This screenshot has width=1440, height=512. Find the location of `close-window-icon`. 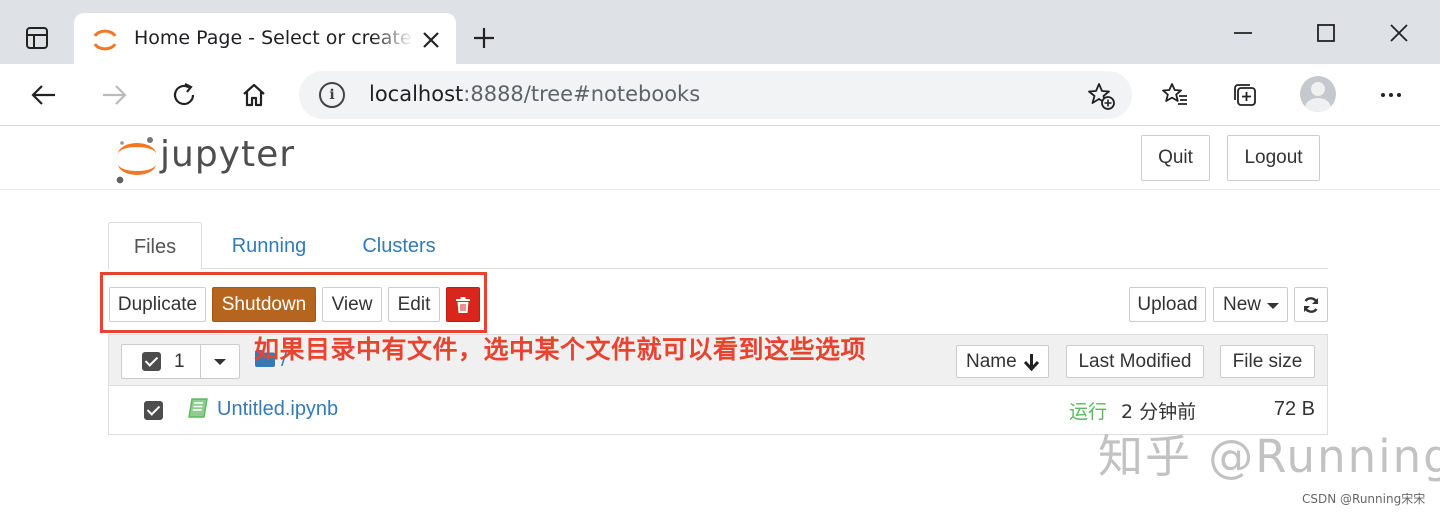

close-window-icon is located at coordinates (1399, 33).